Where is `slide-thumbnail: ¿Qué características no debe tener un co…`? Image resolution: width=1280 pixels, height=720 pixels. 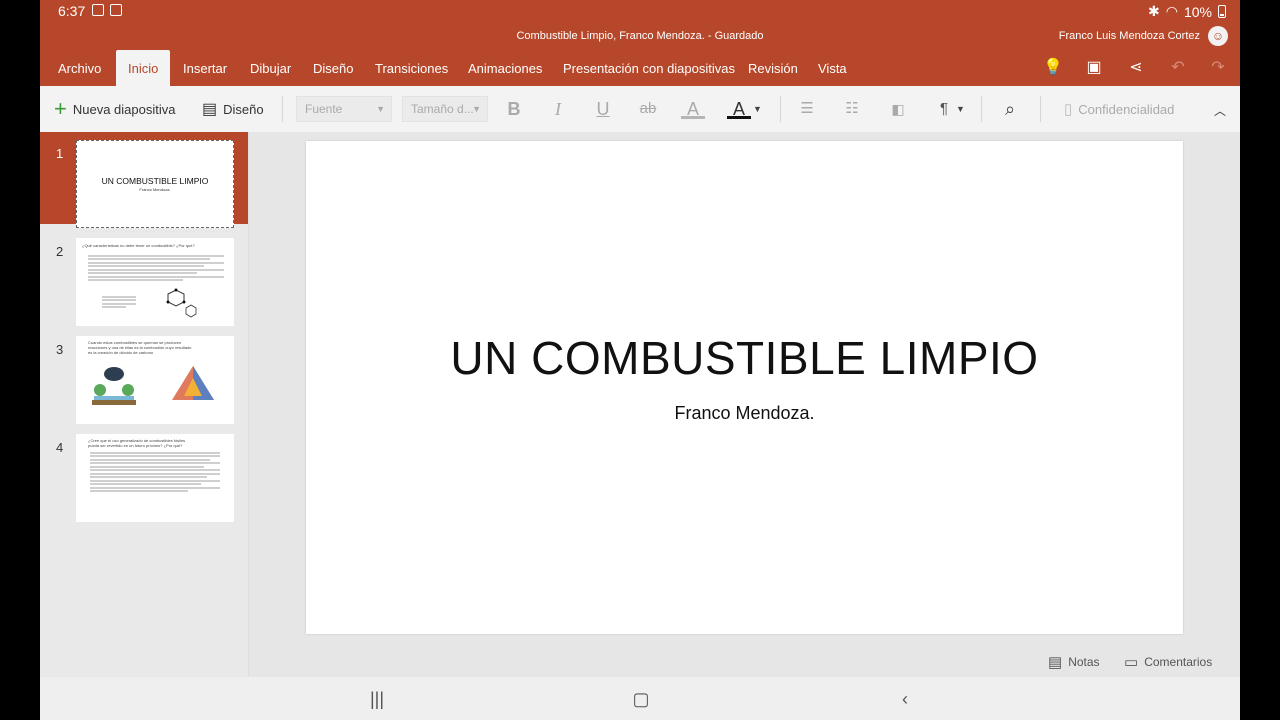
slide-thumbnail: ¿Qué características no debe tener un co… is located at coordinates (155, 282).